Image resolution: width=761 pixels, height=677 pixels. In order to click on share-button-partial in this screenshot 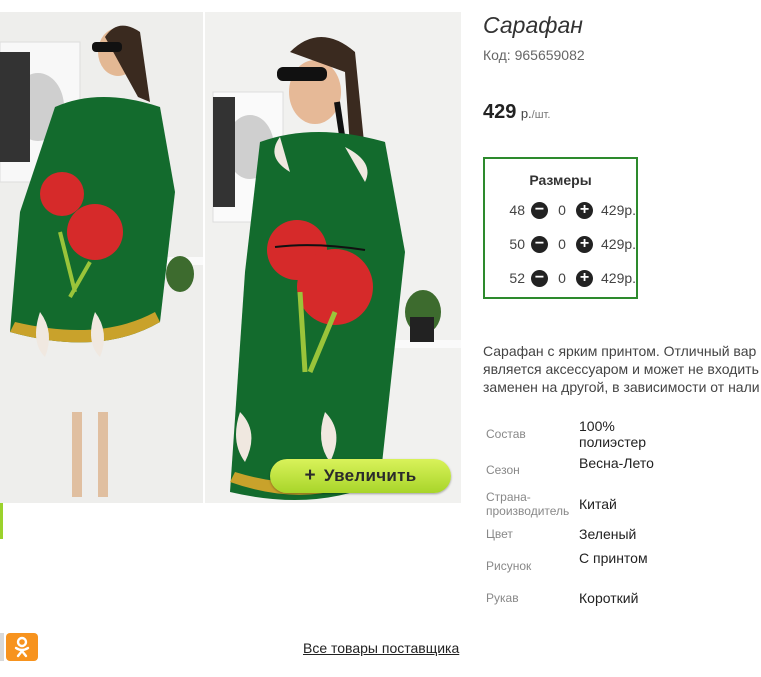, I will do `click(2, 647)`.